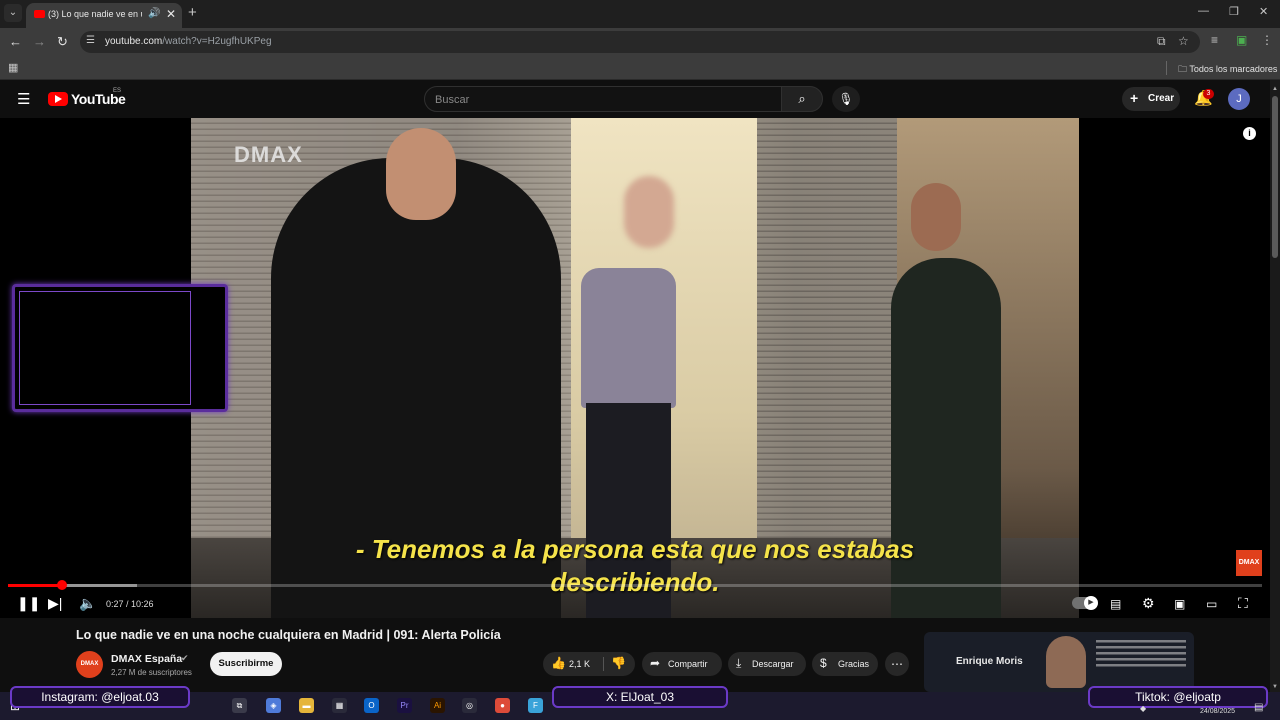 Image resolution: width=1280 pixels, height=720 pixels. Describe the element at coordinates (1243, 603) in the screenshot. I see `fullscreen-icon: ⛶` at that location.